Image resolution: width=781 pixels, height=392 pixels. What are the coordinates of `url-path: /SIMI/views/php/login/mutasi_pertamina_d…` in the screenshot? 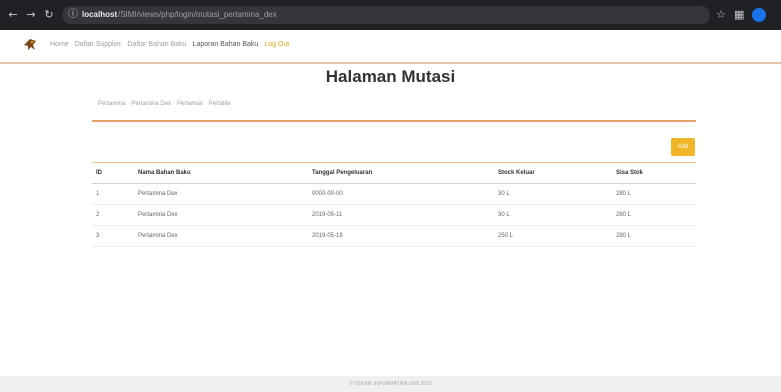 It's located at (197, 14).